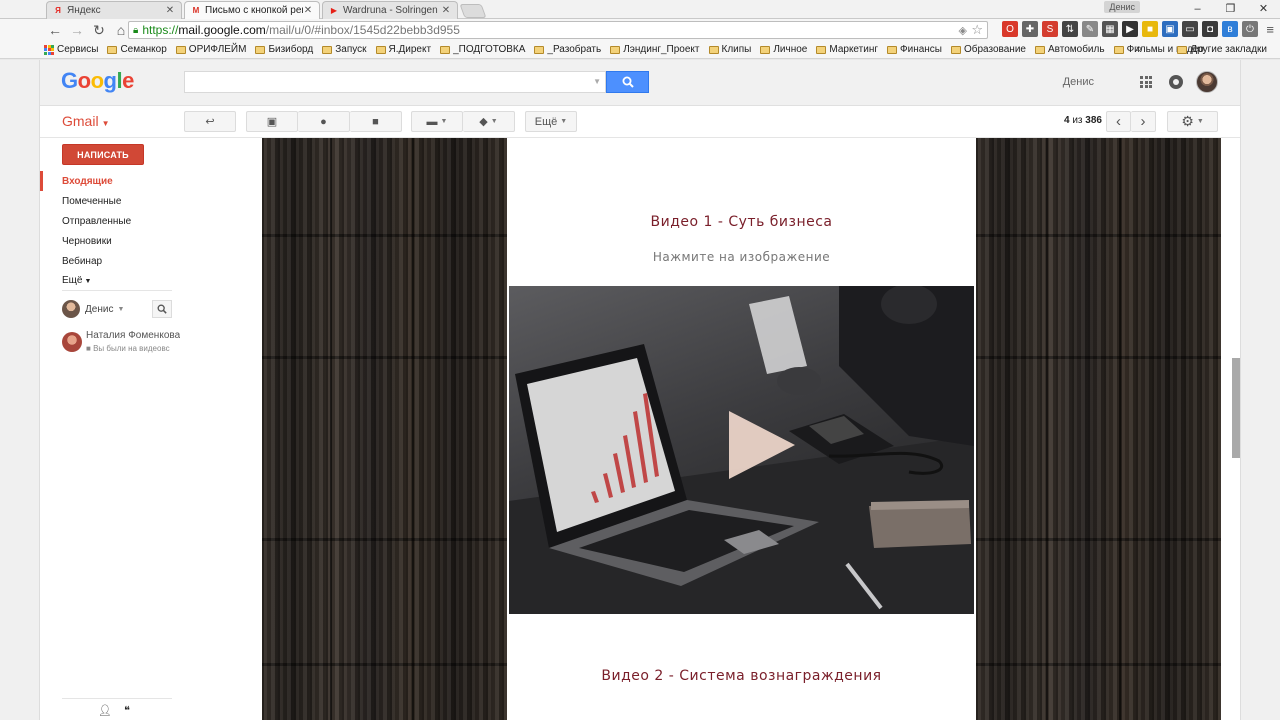  Describe the element at coordinates (988, 49) in the screenshot. I see `bookmark-item: Образование` at that location.